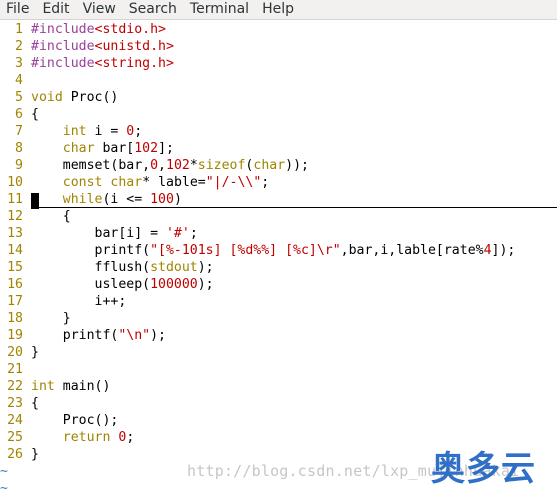 The width and height of the screenshot is (557, 495). I want to click on line-number: 2, so click(19, 46).